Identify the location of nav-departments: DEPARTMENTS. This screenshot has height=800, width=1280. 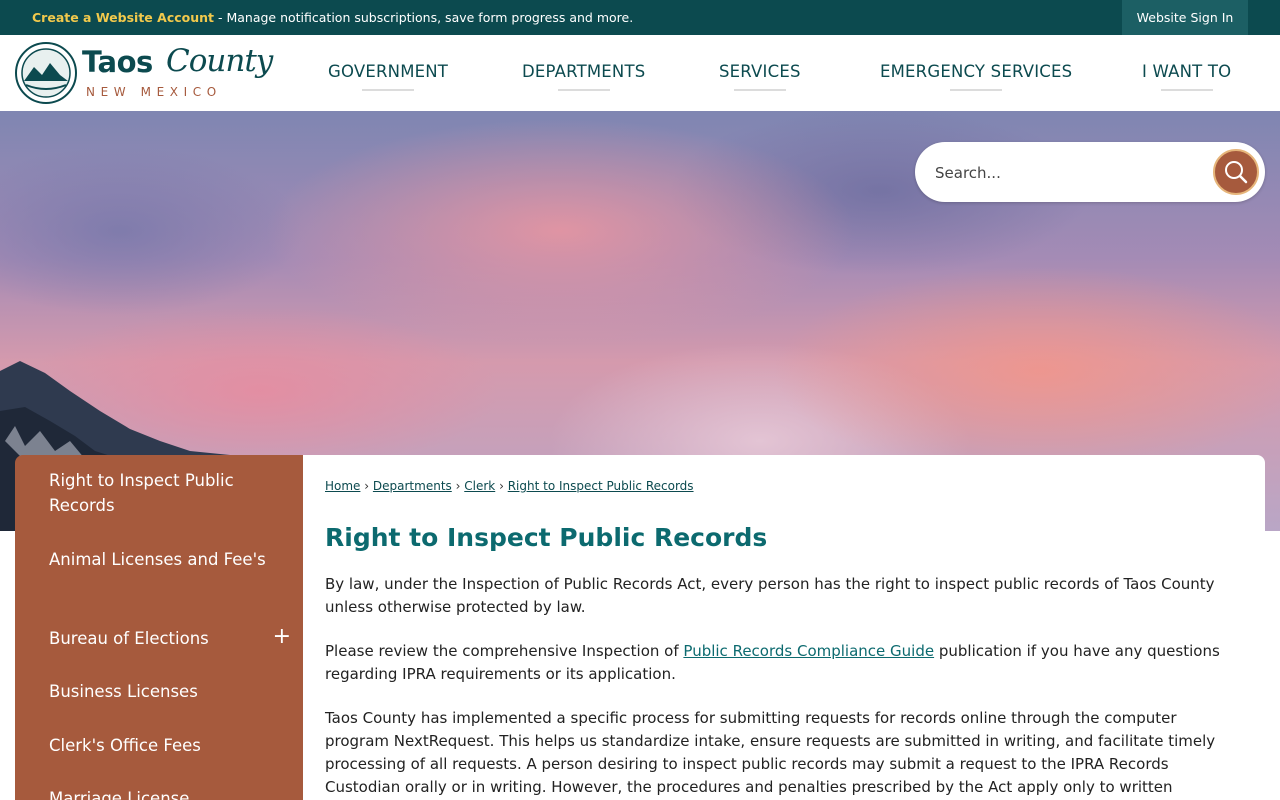
(584, 76).